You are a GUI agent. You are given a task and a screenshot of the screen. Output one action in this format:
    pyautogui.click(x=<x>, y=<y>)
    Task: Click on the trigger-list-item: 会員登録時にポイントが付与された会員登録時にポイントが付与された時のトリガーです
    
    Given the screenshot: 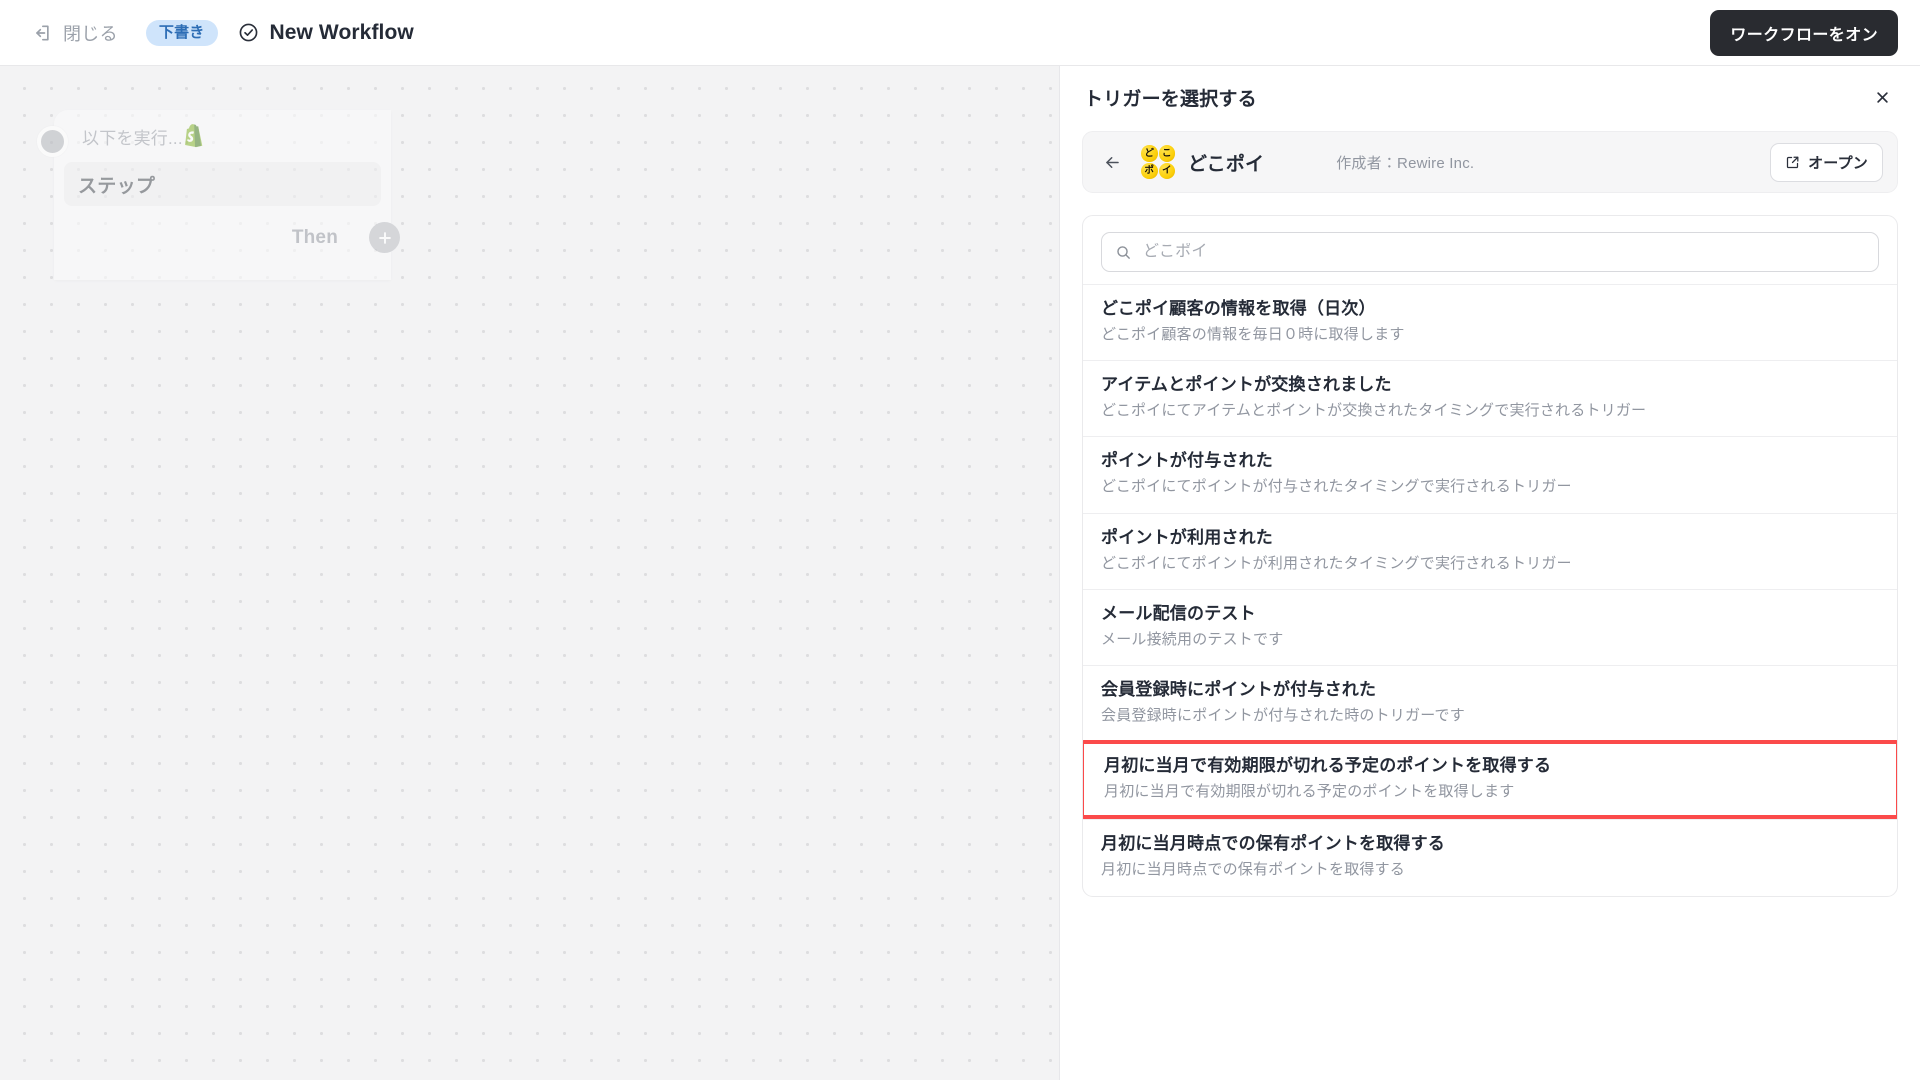 What is the action you would take?
    pyautogui.click(x=1490, y=702)
    